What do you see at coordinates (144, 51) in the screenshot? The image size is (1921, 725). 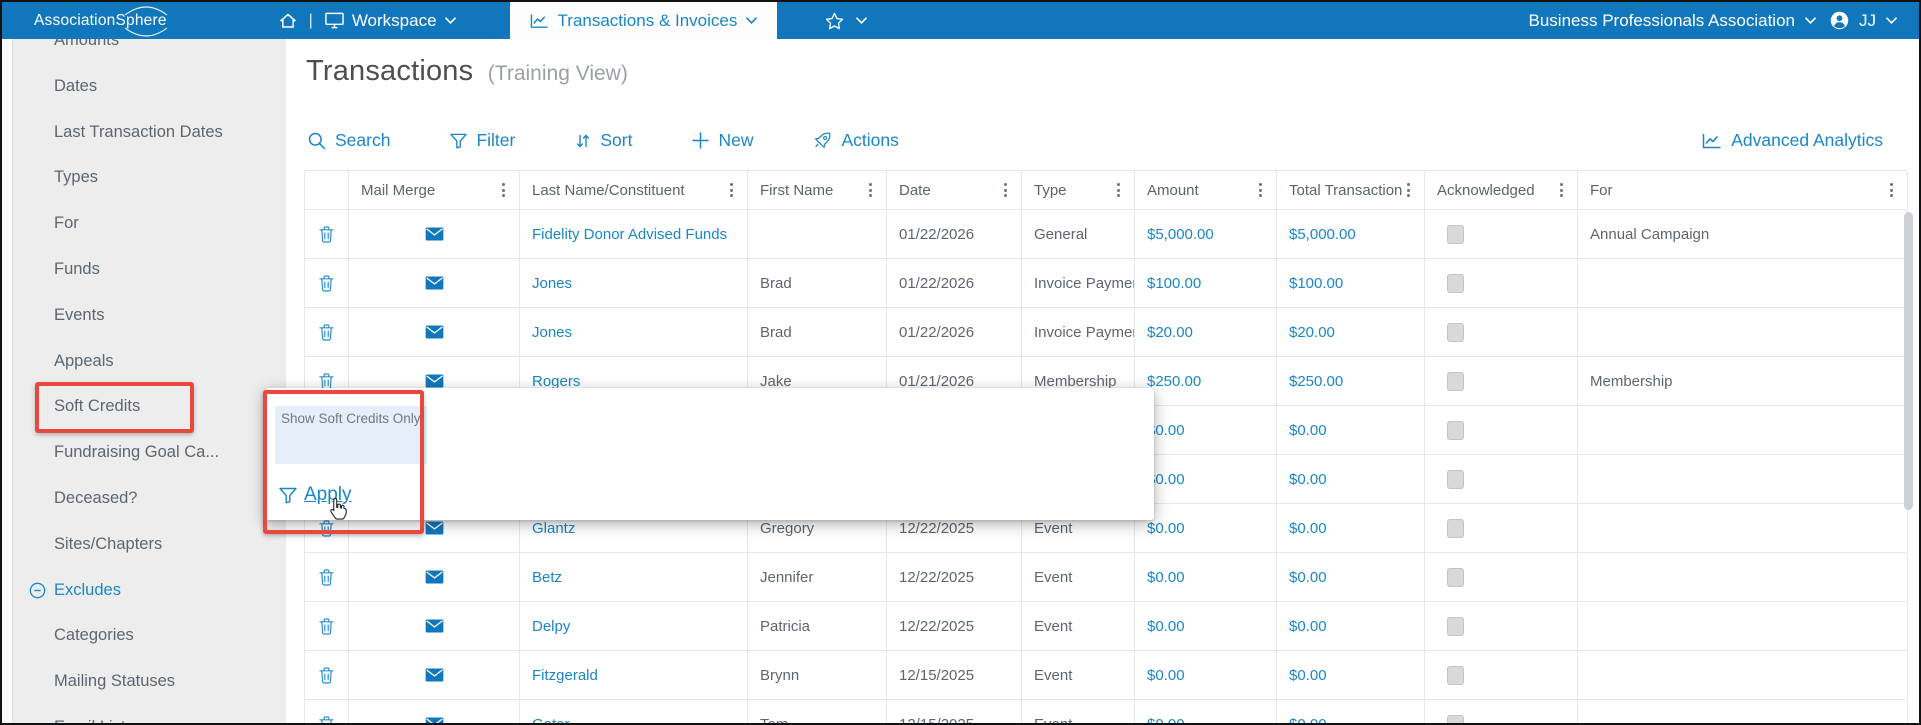 I see `sidebar-item-amounts: Amounts` at bounding box center [144, 51].